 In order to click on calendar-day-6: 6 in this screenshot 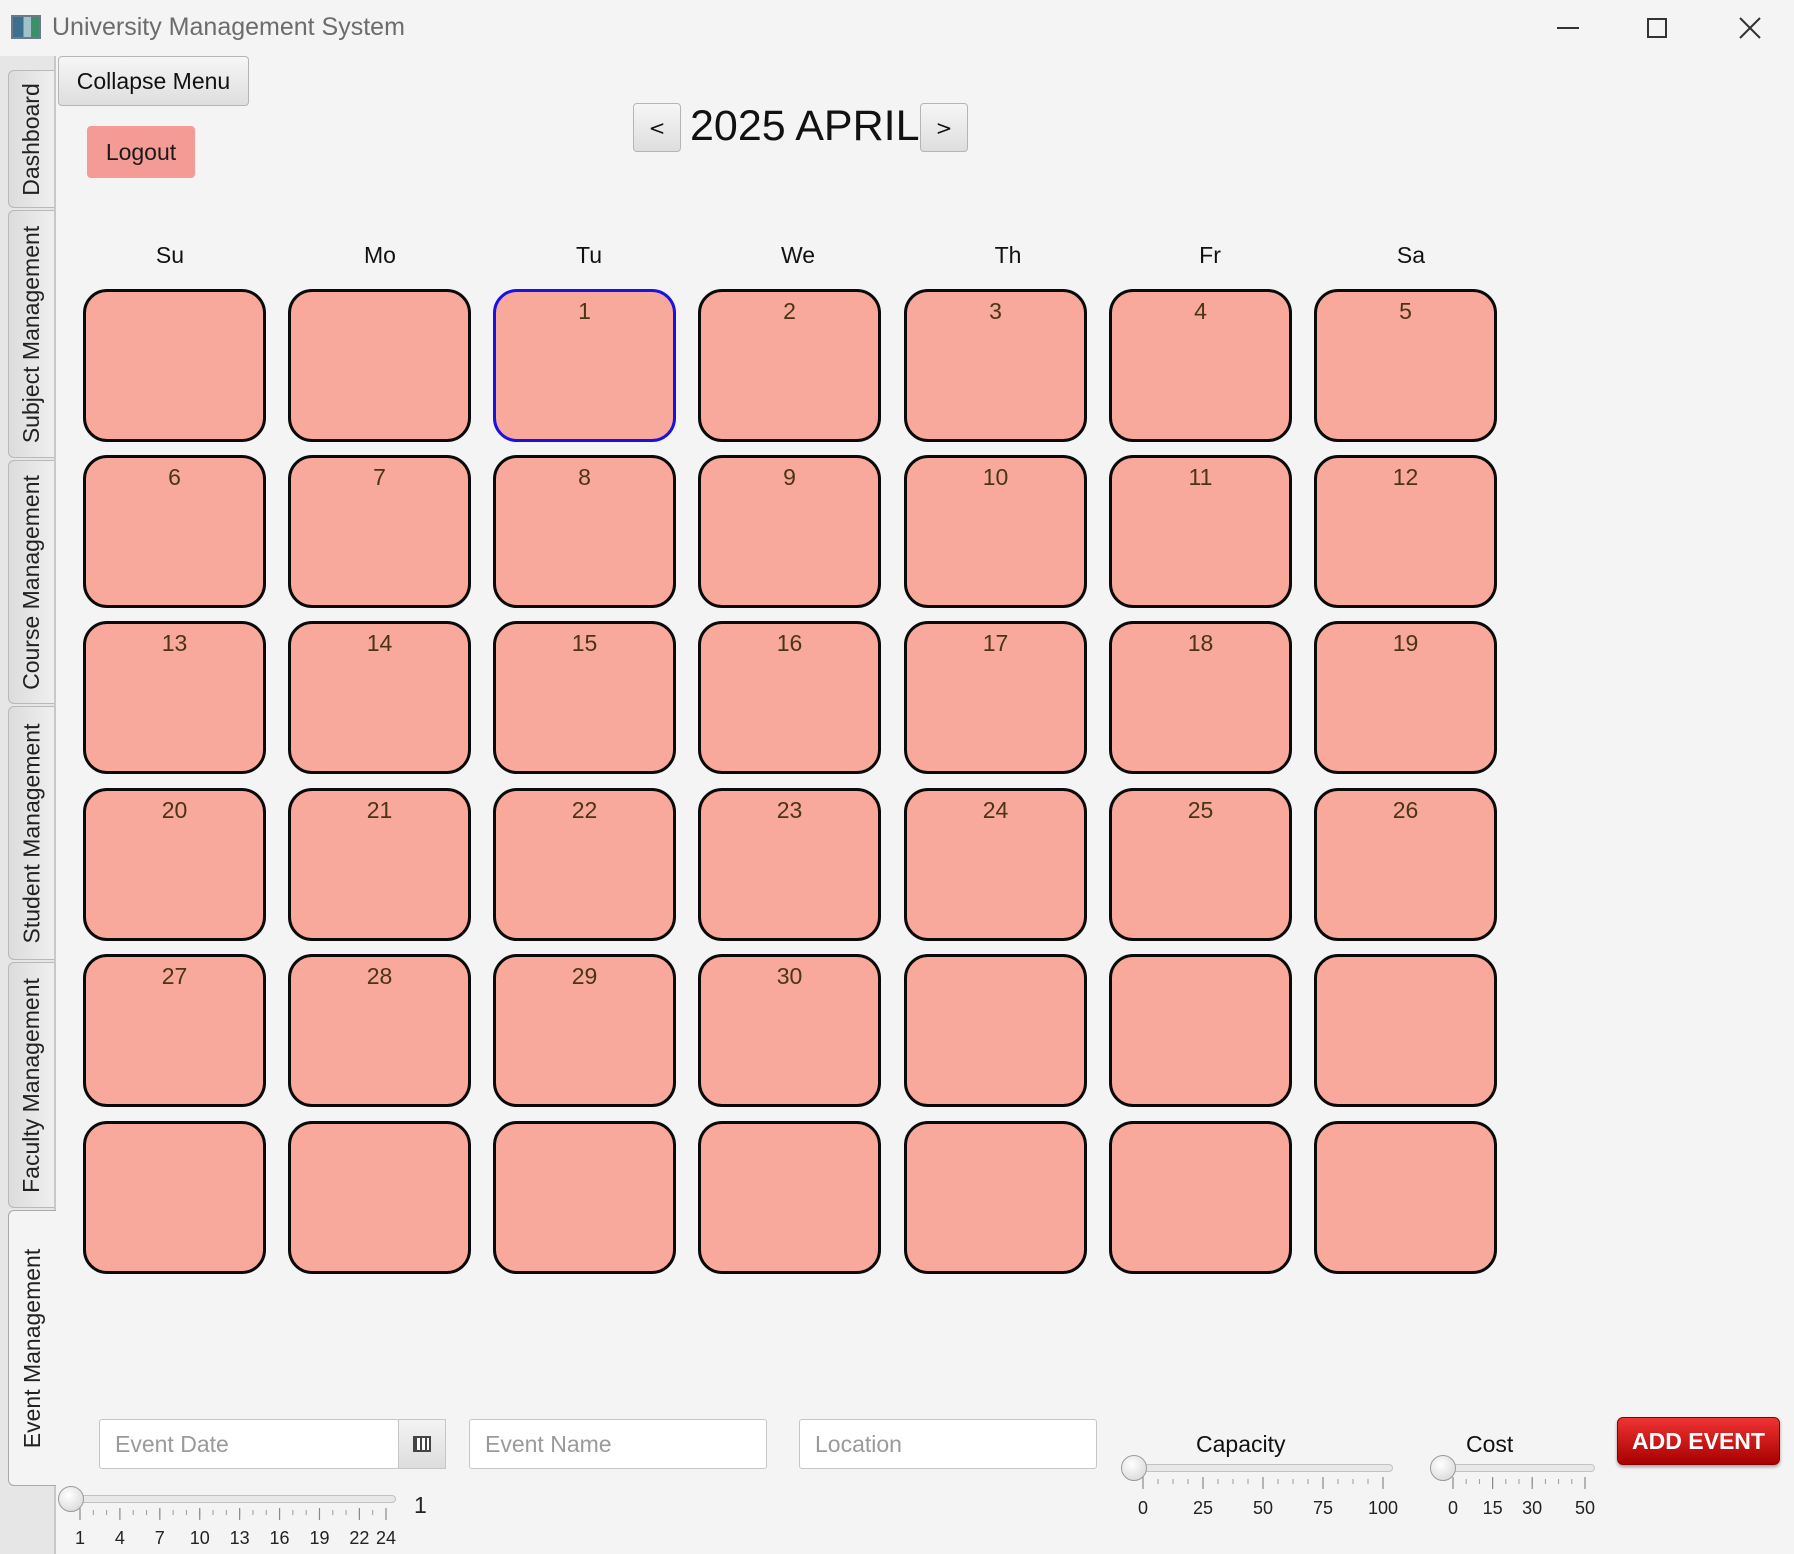, I will do `click(174, 531)`.